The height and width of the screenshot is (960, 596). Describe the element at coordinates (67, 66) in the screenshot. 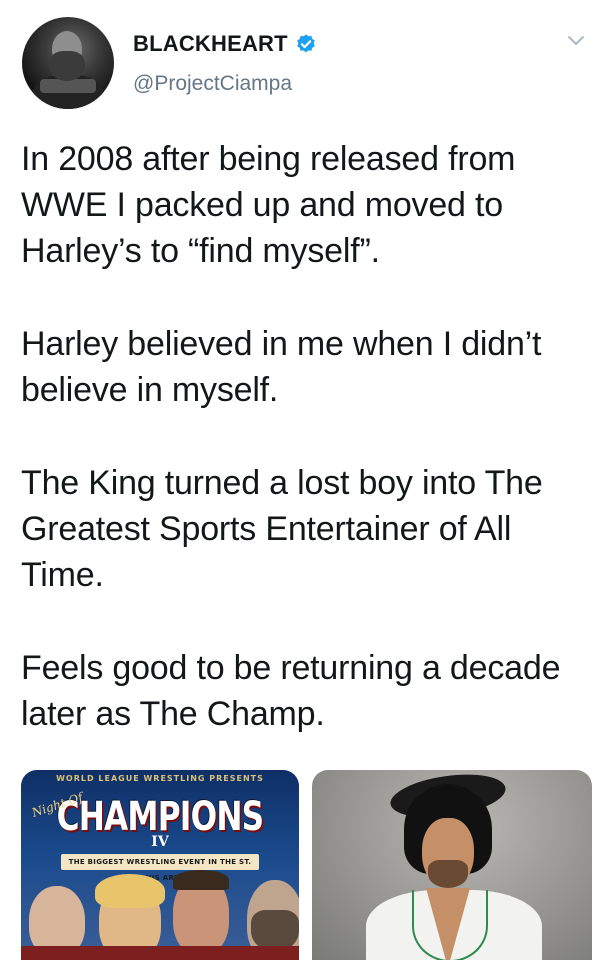

I see `avatar-figure-beard` at that location.